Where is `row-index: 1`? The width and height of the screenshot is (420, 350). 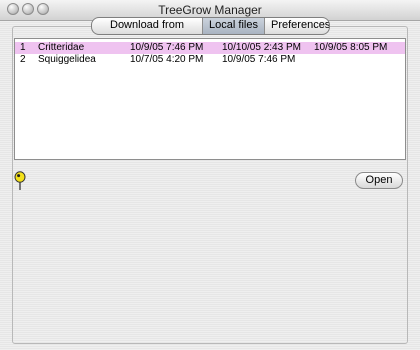 row-index: 1 is located at coordinates (23, 47).